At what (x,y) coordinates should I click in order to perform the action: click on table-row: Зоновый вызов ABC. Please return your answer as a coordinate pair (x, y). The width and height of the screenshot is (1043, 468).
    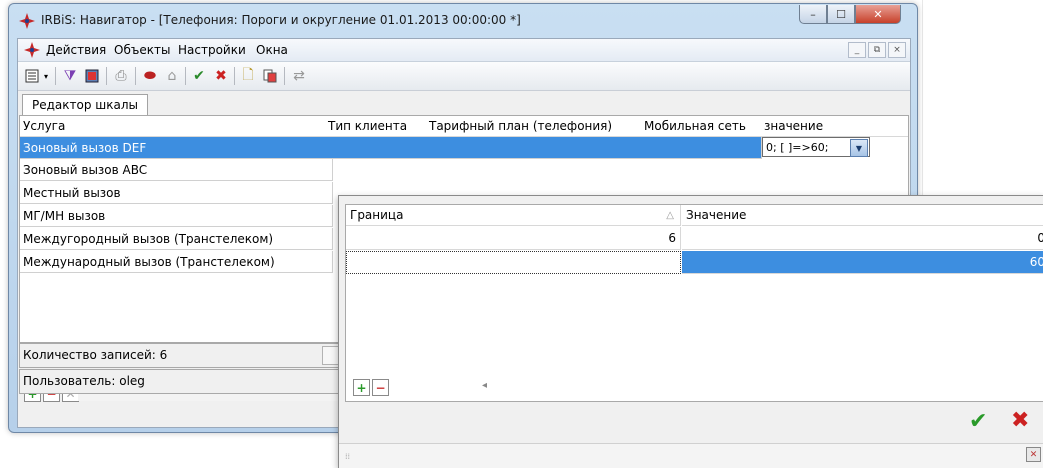
    Looking at the image, I should click on (176, 170).